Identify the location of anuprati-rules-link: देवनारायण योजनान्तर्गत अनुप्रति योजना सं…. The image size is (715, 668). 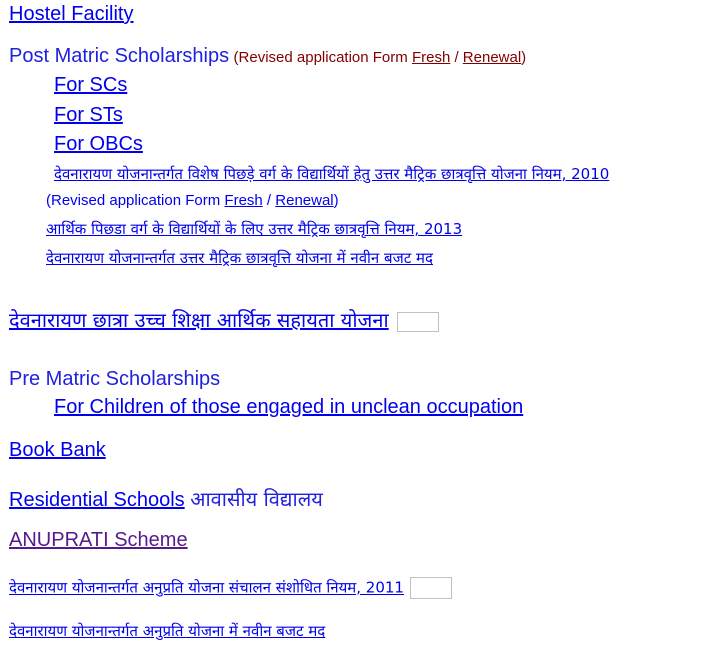
(206, 588).